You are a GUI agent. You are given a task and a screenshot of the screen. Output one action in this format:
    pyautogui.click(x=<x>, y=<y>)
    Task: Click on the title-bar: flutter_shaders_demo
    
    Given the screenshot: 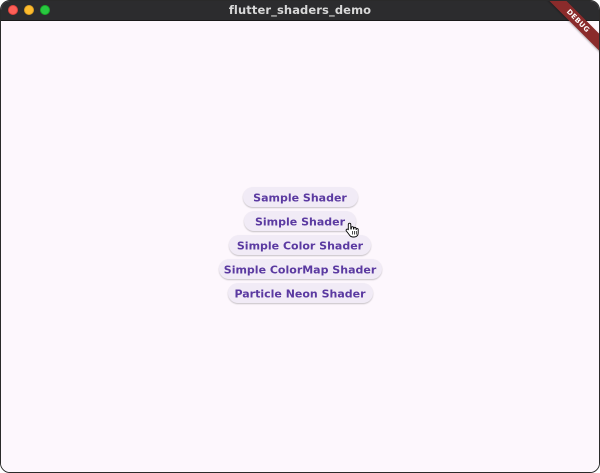 What is the action you would take?
    pyautogui.click(x=300, y=11)
    